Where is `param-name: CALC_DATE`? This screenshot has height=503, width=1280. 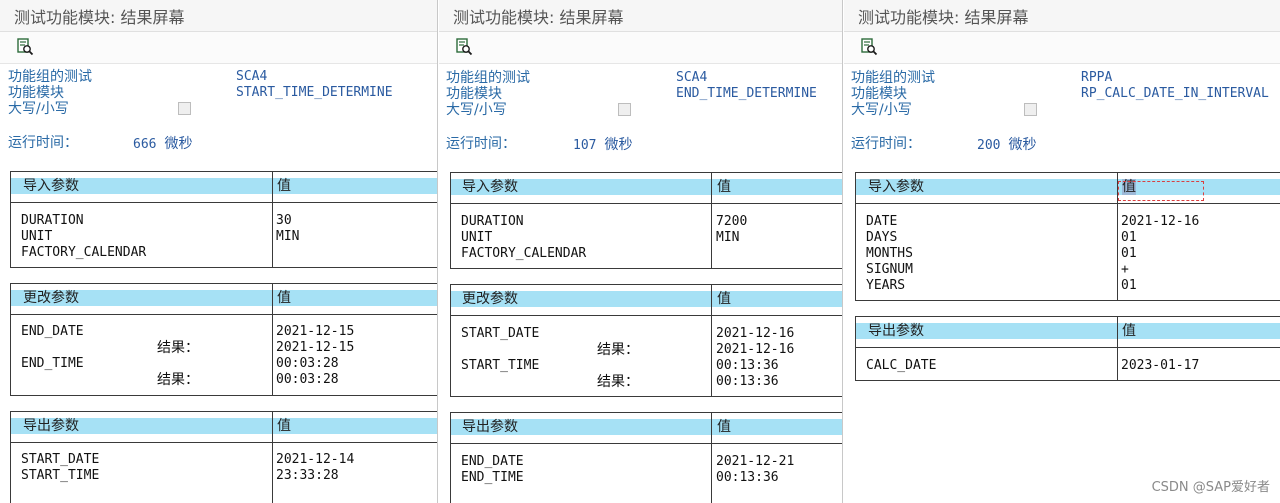
param-name: CALC_DATE is located at coordinates (901, 365).